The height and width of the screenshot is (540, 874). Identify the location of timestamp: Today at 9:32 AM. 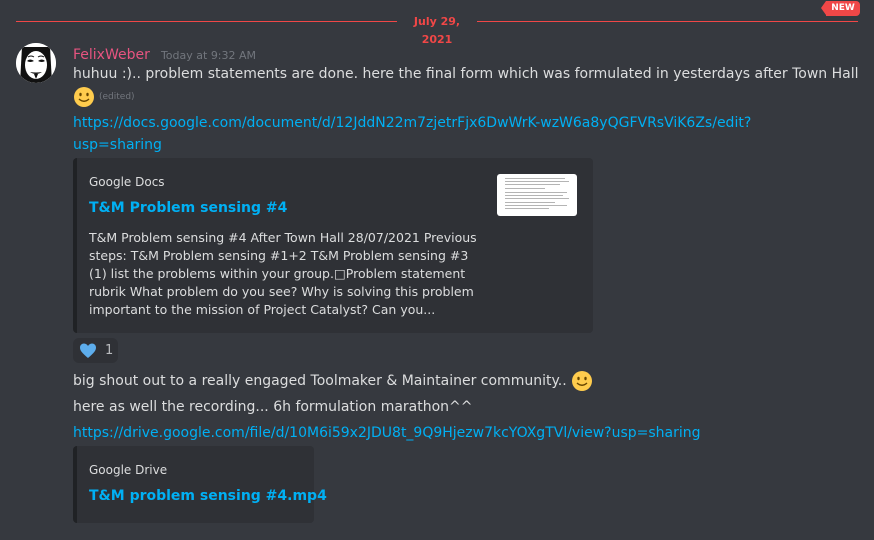
(208, 55).